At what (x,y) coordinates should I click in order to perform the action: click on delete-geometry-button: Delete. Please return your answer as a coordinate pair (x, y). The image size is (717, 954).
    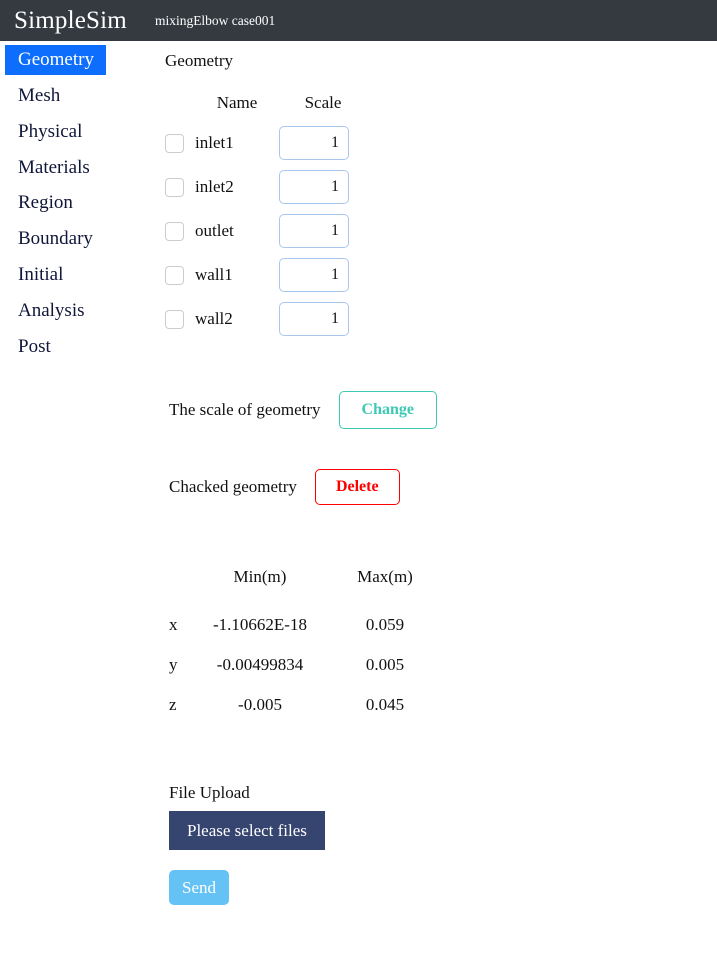
    Looking at the image, I should click on (357, 487).